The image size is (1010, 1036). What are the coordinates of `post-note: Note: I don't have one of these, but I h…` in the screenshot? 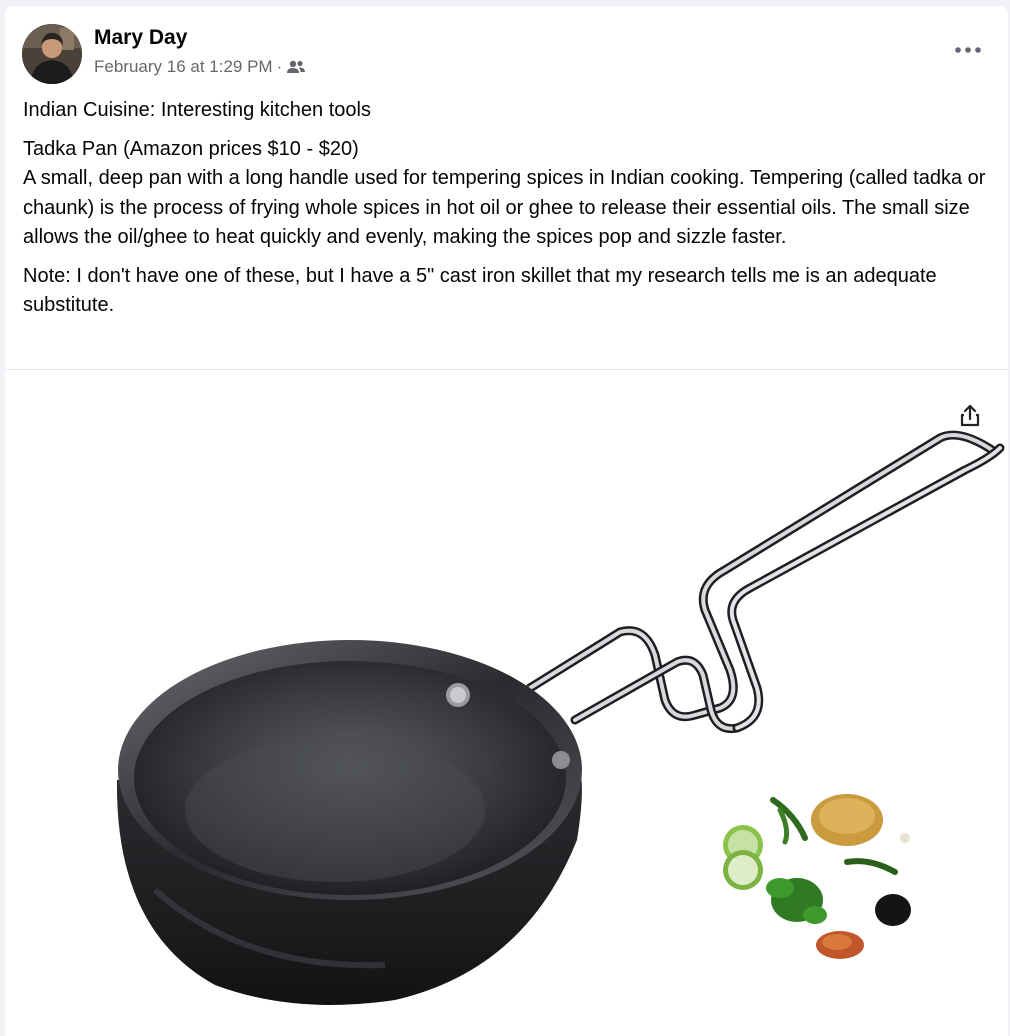 It's located at (480, 290).